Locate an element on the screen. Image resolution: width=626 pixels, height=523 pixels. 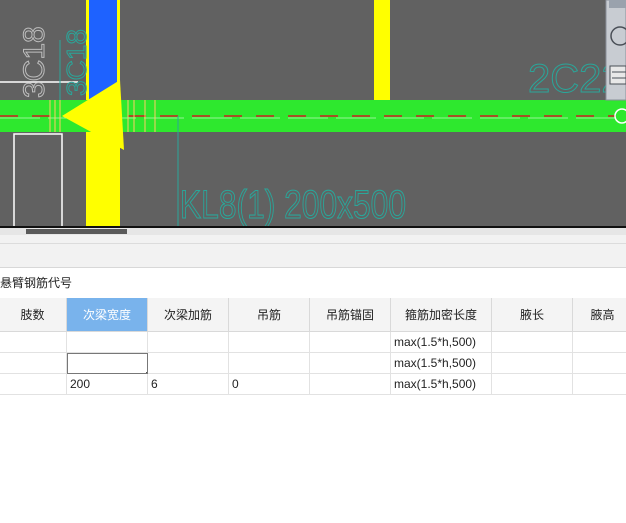
axis-marker-icon is located at coordinates (620, 116).